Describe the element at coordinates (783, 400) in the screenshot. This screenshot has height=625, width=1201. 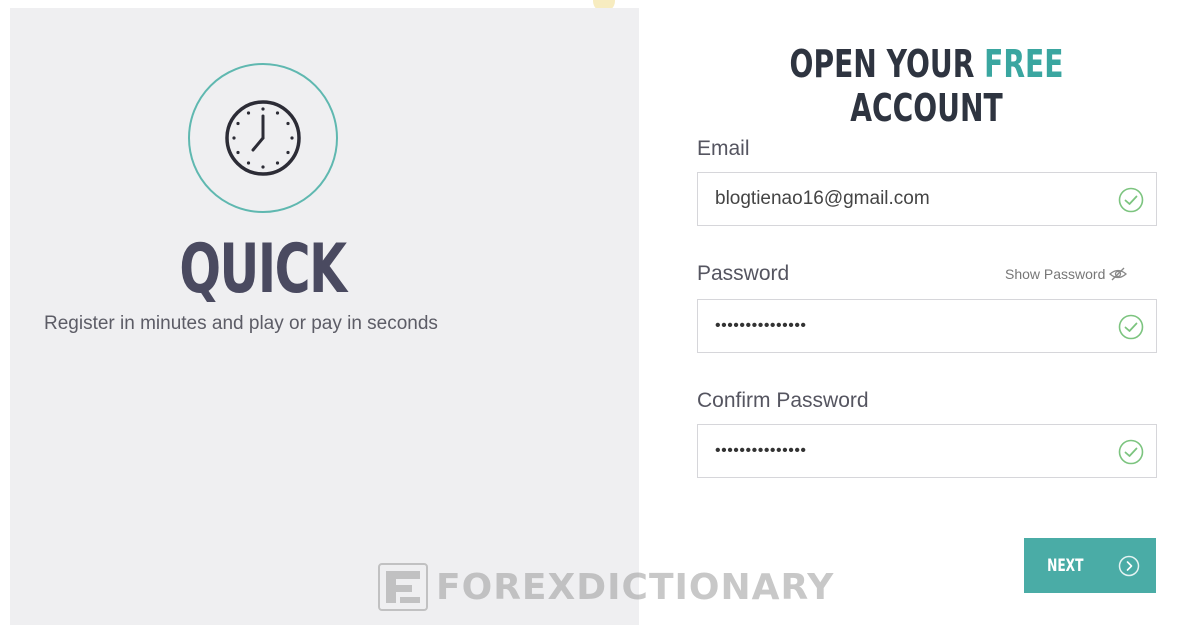
I see `confirm-password-label: Confirm Password` at that location.